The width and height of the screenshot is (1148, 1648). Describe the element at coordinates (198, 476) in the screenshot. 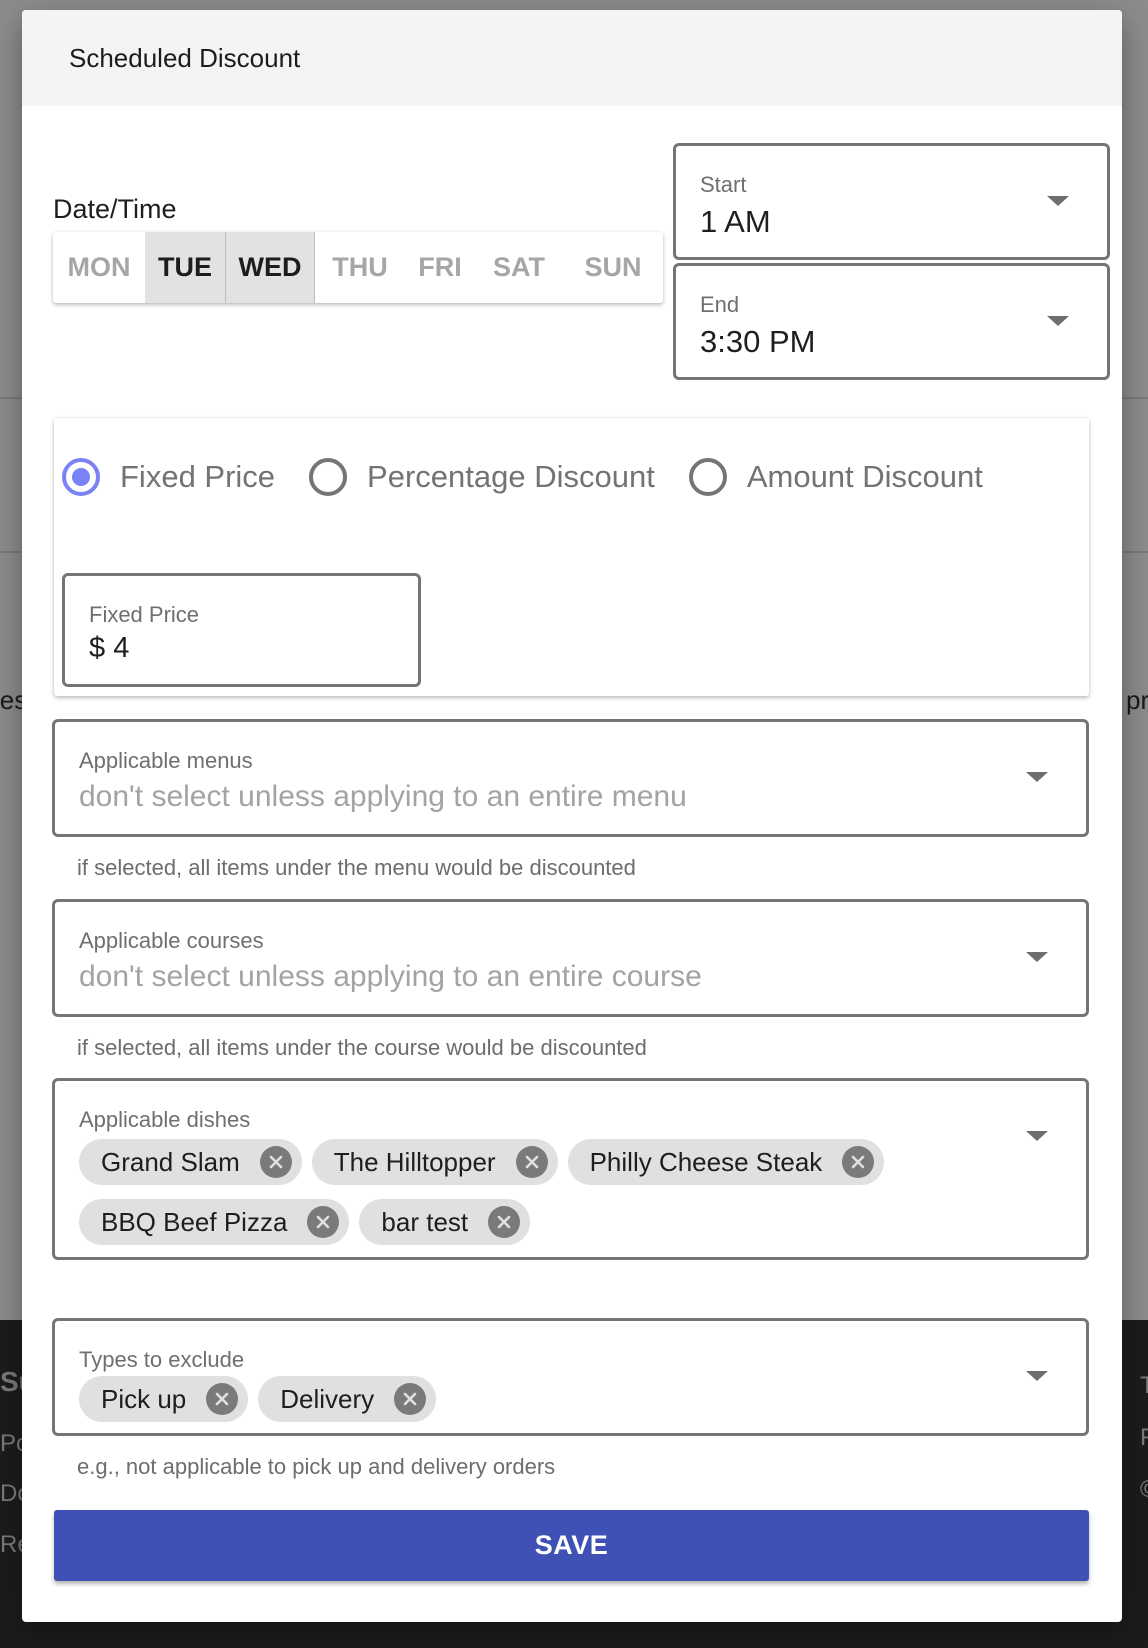

I see `radio-label: Fixed Price` at that location.